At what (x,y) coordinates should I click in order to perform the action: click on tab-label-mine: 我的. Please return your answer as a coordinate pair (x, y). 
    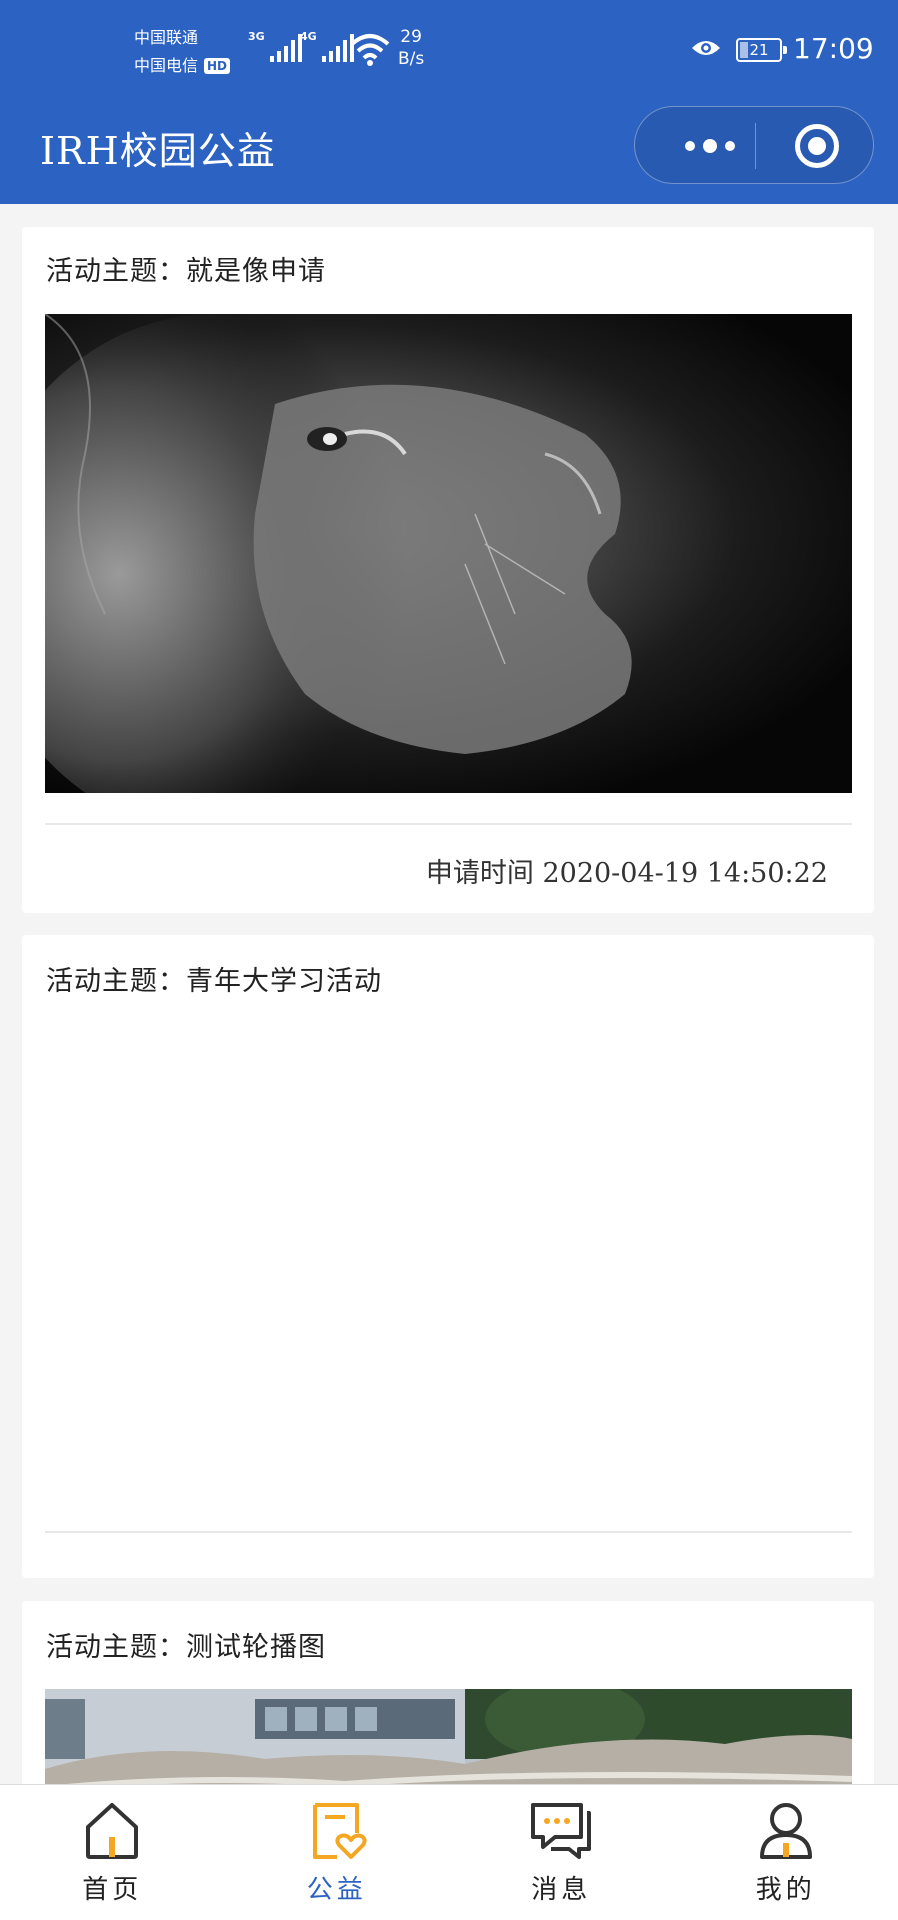
    Looking at the image, I should click on (785, 1890).